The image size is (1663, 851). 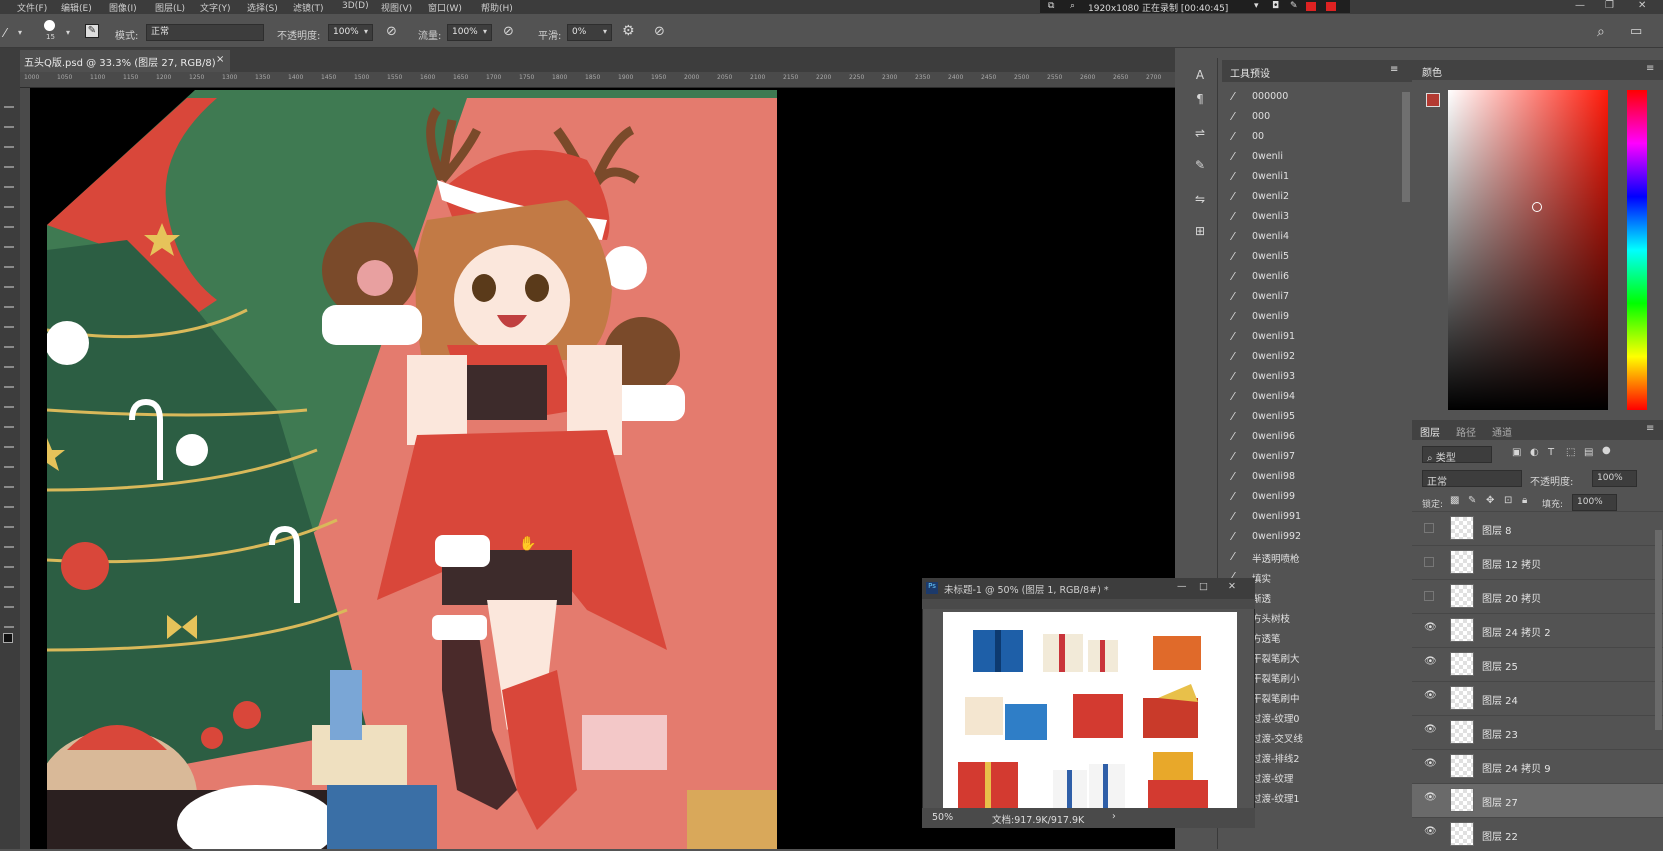 I want to click on tool-presets-icon: ⊞, so click(x=1200, y=232).